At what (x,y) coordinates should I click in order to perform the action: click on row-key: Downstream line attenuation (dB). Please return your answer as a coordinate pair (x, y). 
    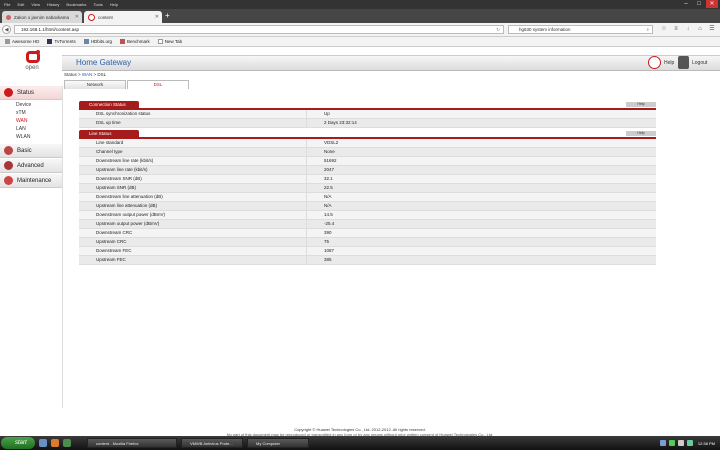
    Looking at the image, I should click on (193, 197).